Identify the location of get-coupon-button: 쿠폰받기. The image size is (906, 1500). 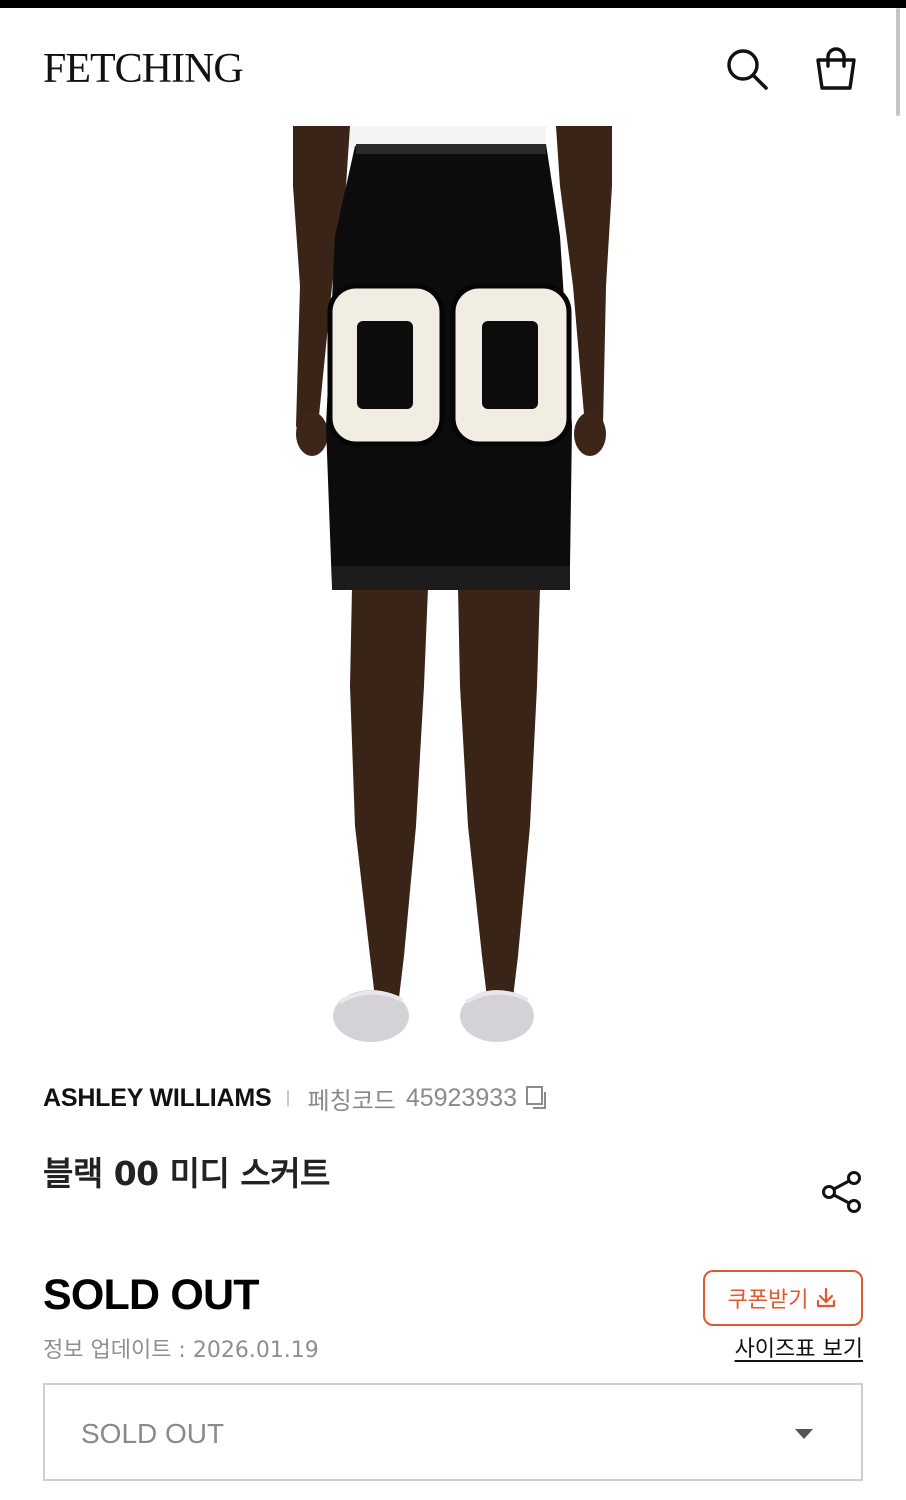
(783, 1298).